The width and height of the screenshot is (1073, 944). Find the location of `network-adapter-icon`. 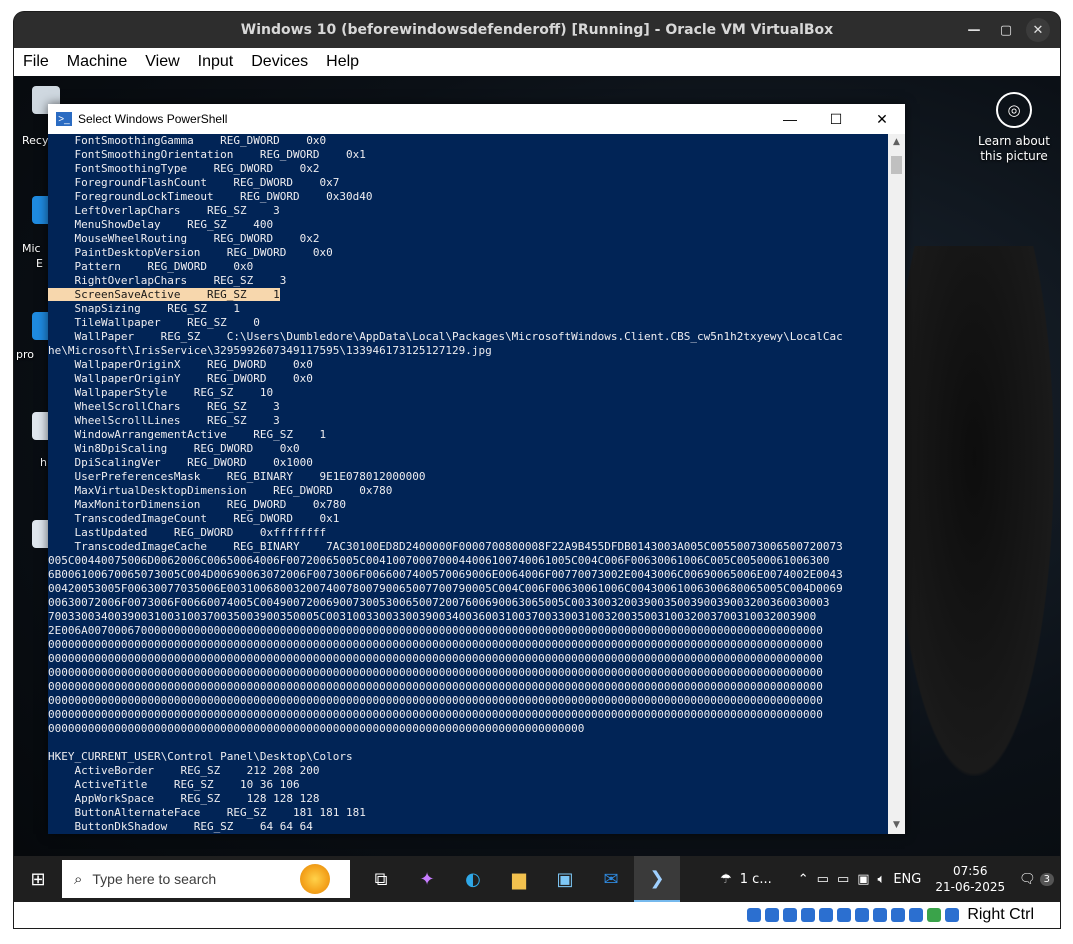

network-adapter-icon is located at coordinates (808, 915).